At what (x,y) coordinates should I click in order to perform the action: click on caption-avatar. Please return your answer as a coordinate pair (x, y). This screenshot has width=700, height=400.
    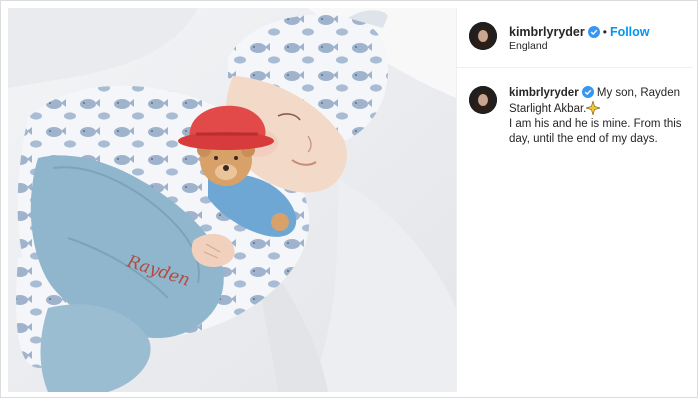
    Looking at the image, I should click on (483, 100).